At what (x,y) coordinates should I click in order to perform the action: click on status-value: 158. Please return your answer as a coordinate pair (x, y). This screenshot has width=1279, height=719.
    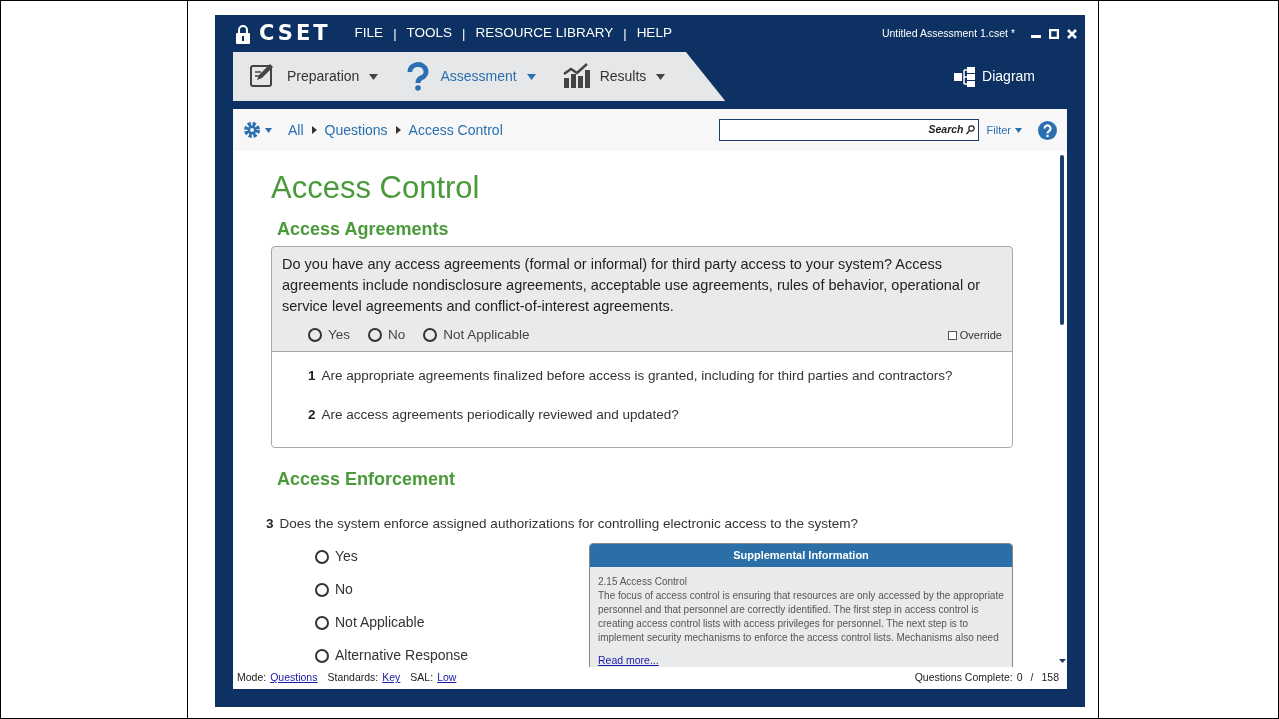
    Looking at the image, I should click on (1050, 678).